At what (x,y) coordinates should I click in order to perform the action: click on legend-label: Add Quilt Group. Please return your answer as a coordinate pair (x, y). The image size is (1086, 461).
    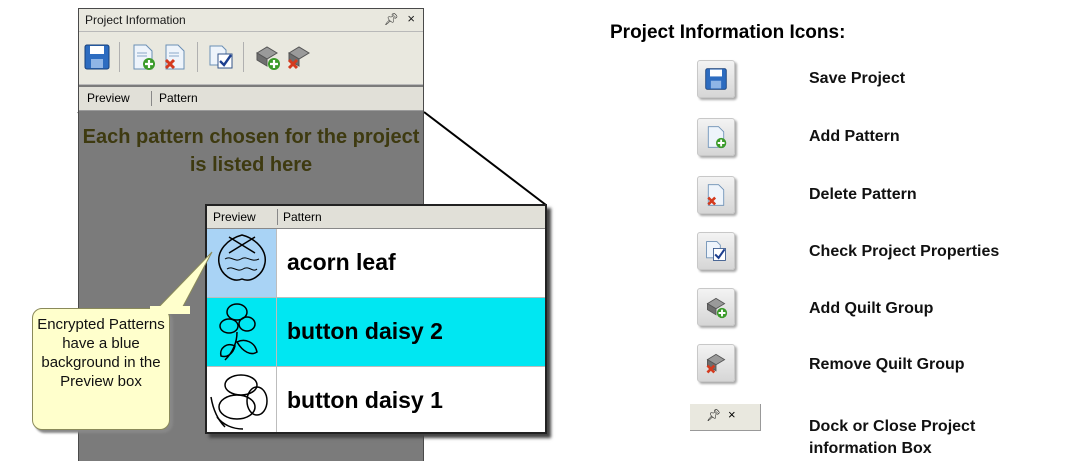
    Looking at the image, I should click on (871, 308).